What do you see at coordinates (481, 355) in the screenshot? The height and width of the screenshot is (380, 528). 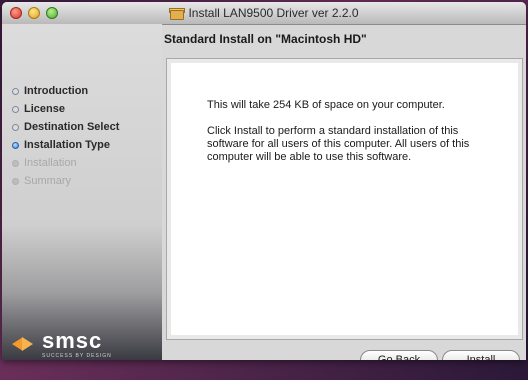 I see `install-button: Install` at bounding box center [481, 355].